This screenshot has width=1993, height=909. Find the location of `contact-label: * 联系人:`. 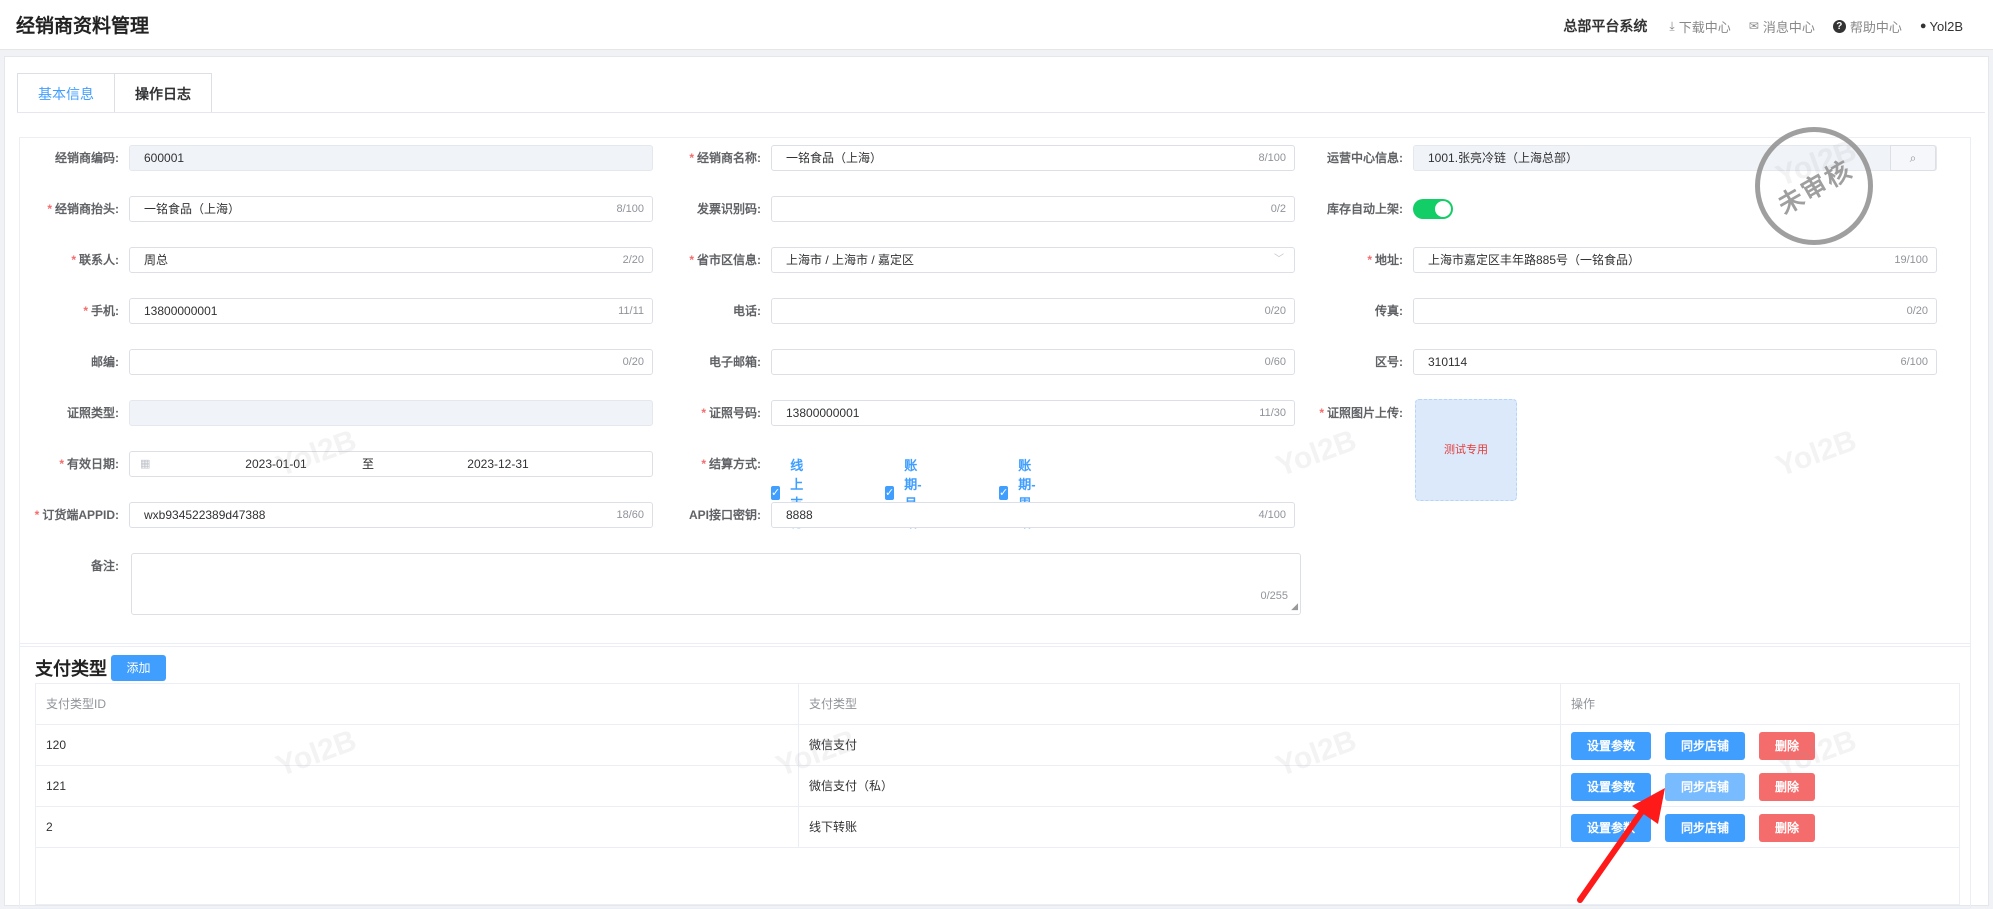

contact-label: * 联系人: is located at coordinates (95, 260).